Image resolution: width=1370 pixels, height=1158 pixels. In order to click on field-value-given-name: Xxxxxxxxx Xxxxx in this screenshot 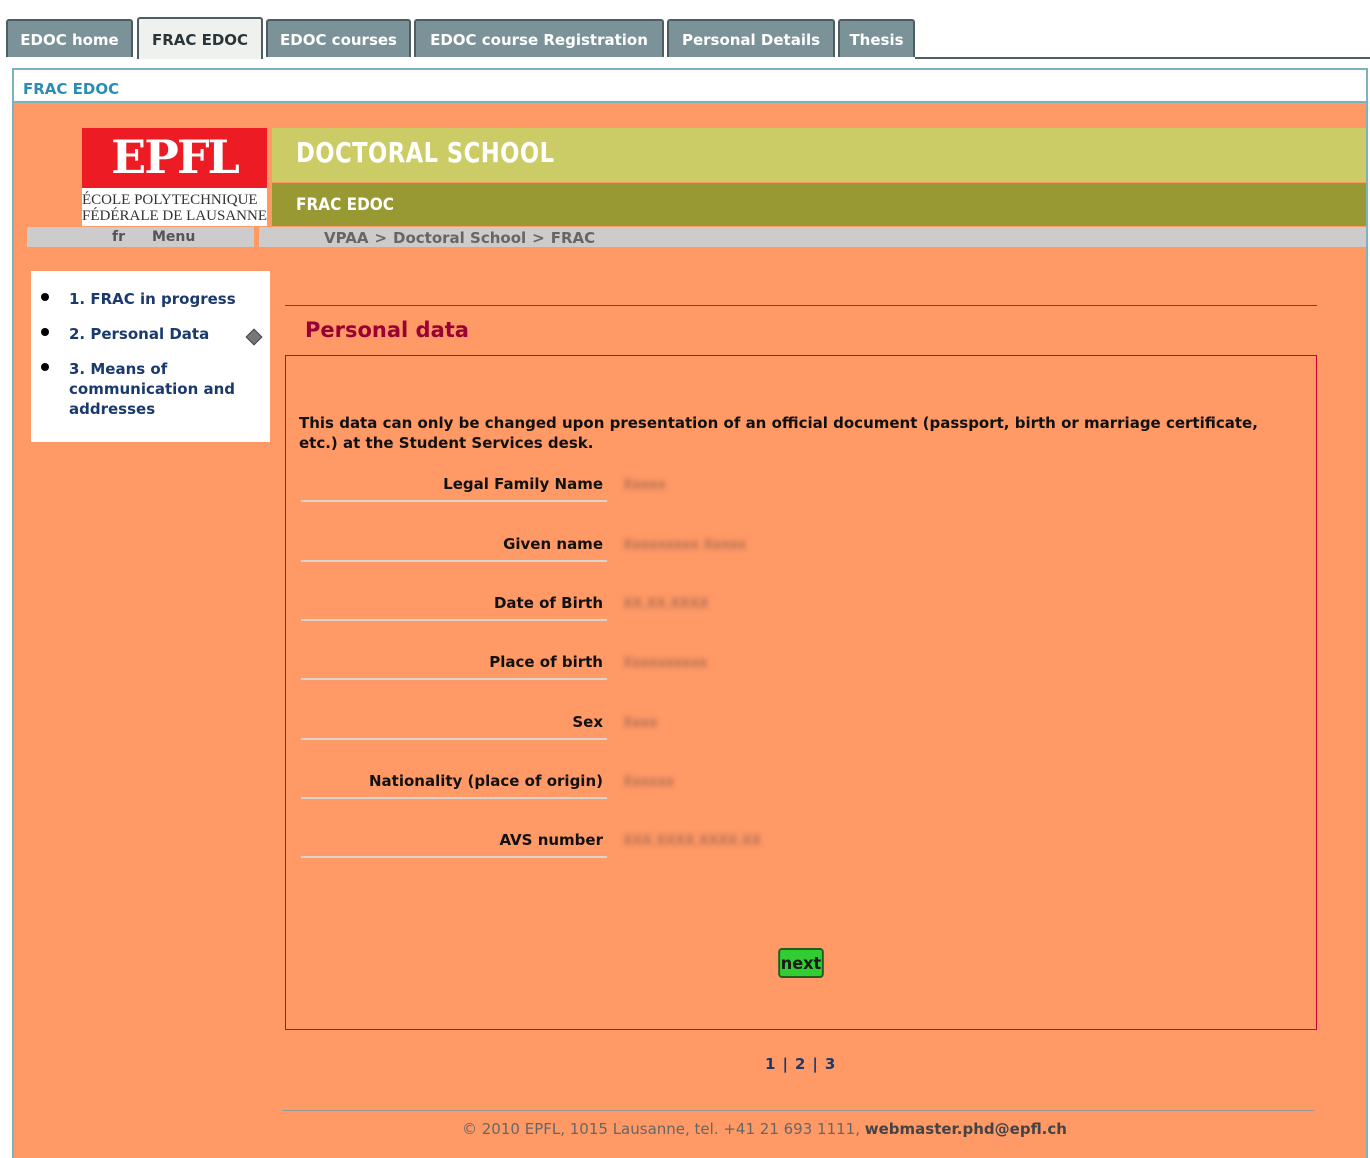, I will do `click(685, 545)`.